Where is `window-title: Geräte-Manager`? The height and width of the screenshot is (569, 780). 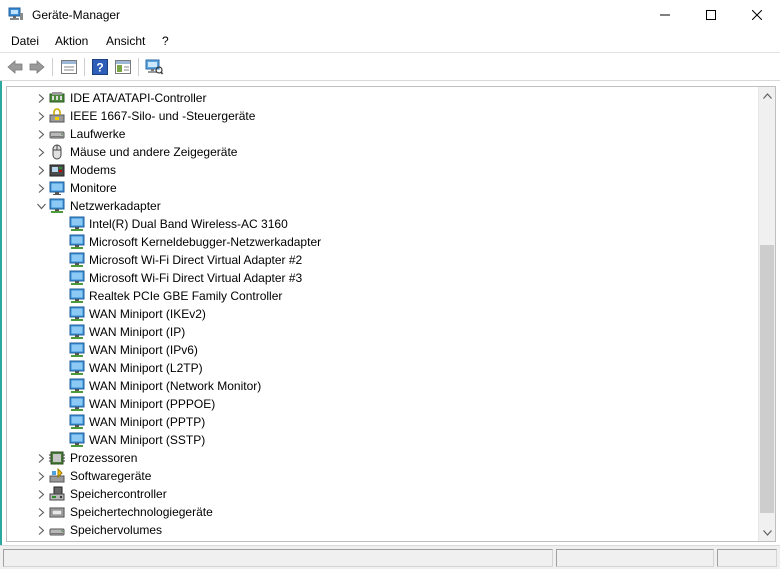 window-title: Geräte-Manager is located at coordinates (76, 15).